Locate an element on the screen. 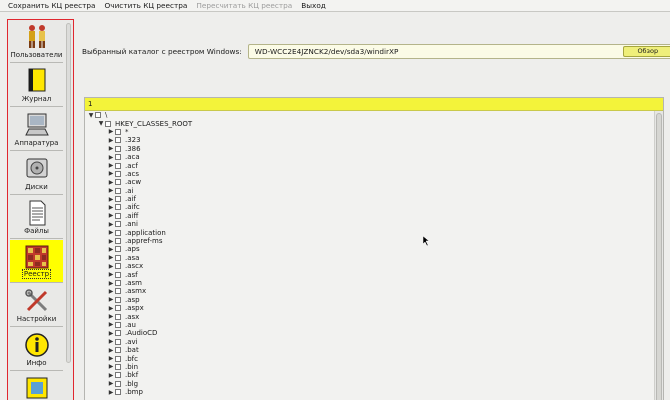 The height and width of the screenshot is (400, 670). tree-row: ▶ .AudioCD is located at coordinates (369, 333).